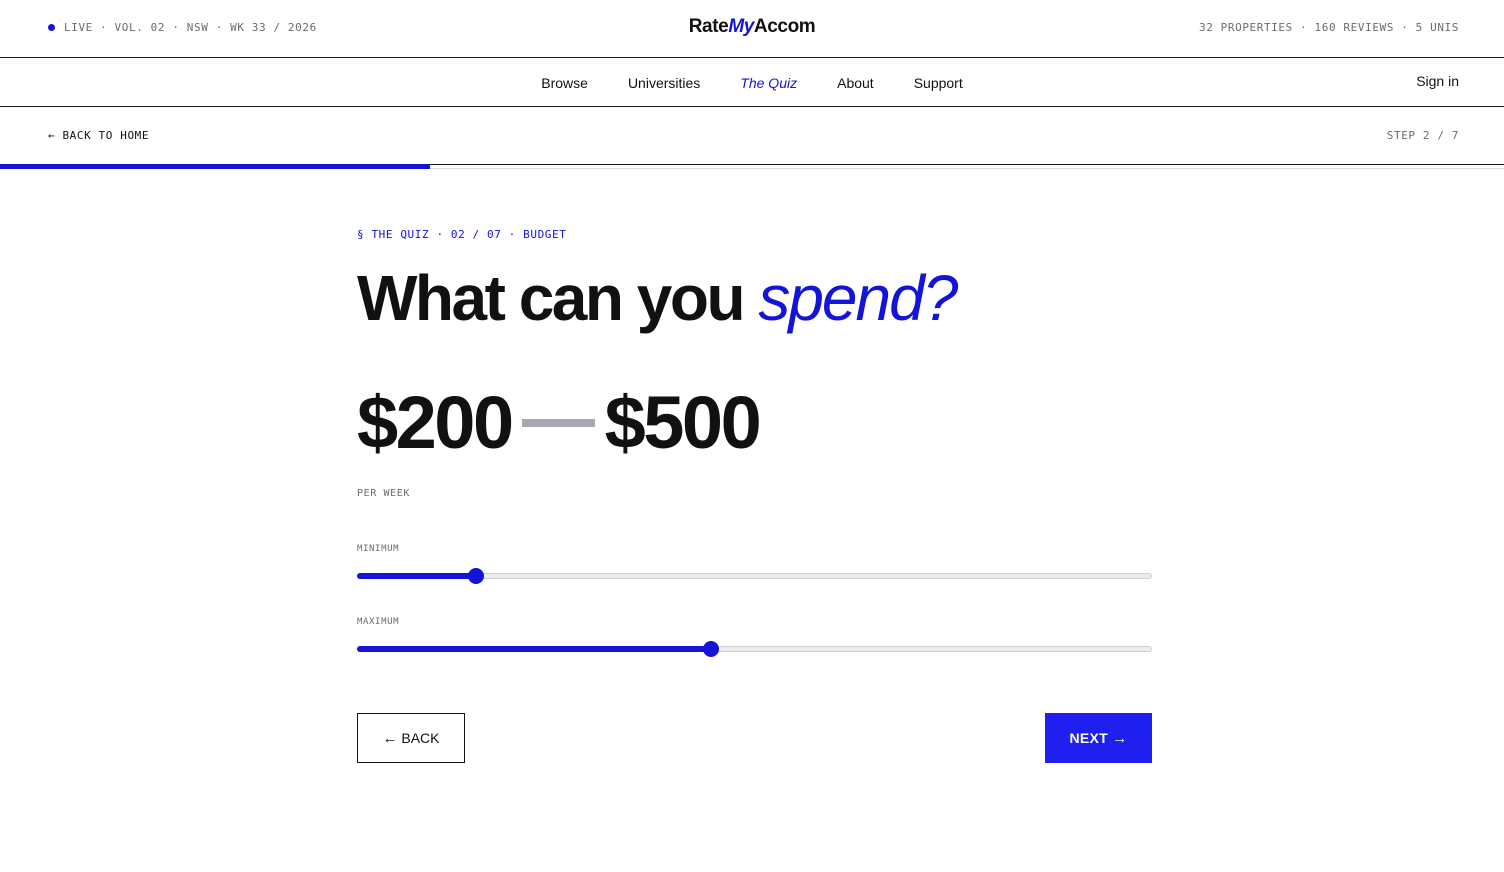 This screenshot has width=1504, height=872. I want to click on range-dash, so click(558, 423).